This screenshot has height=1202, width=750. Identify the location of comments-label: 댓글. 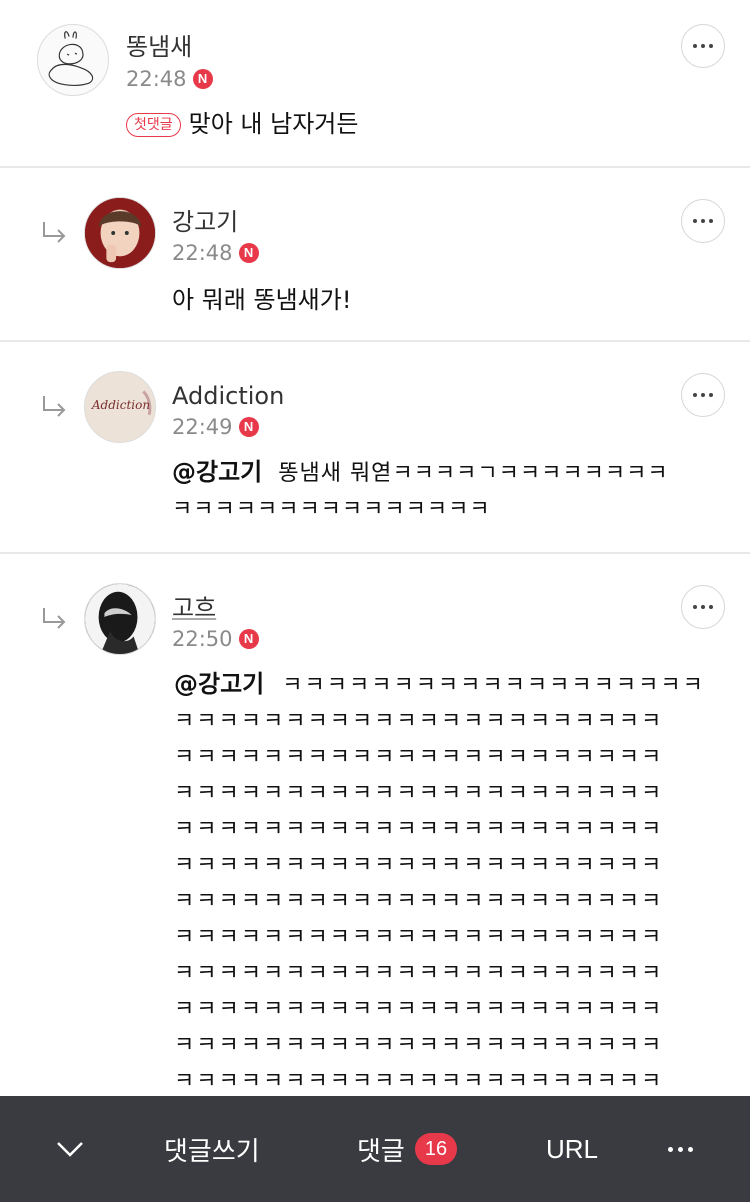
(381, 1151).